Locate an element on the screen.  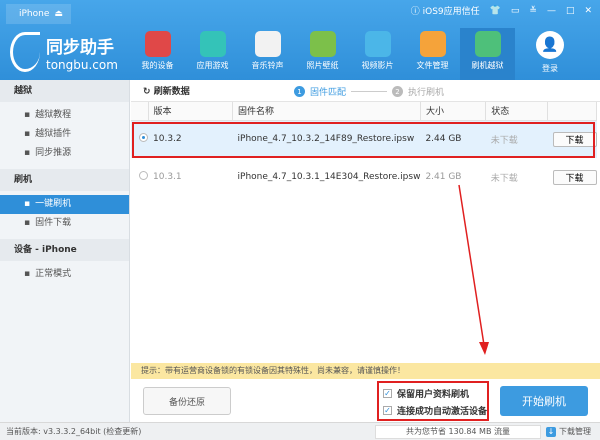
step-1-label: 固件匹配 is located at coordinates (328, 93).